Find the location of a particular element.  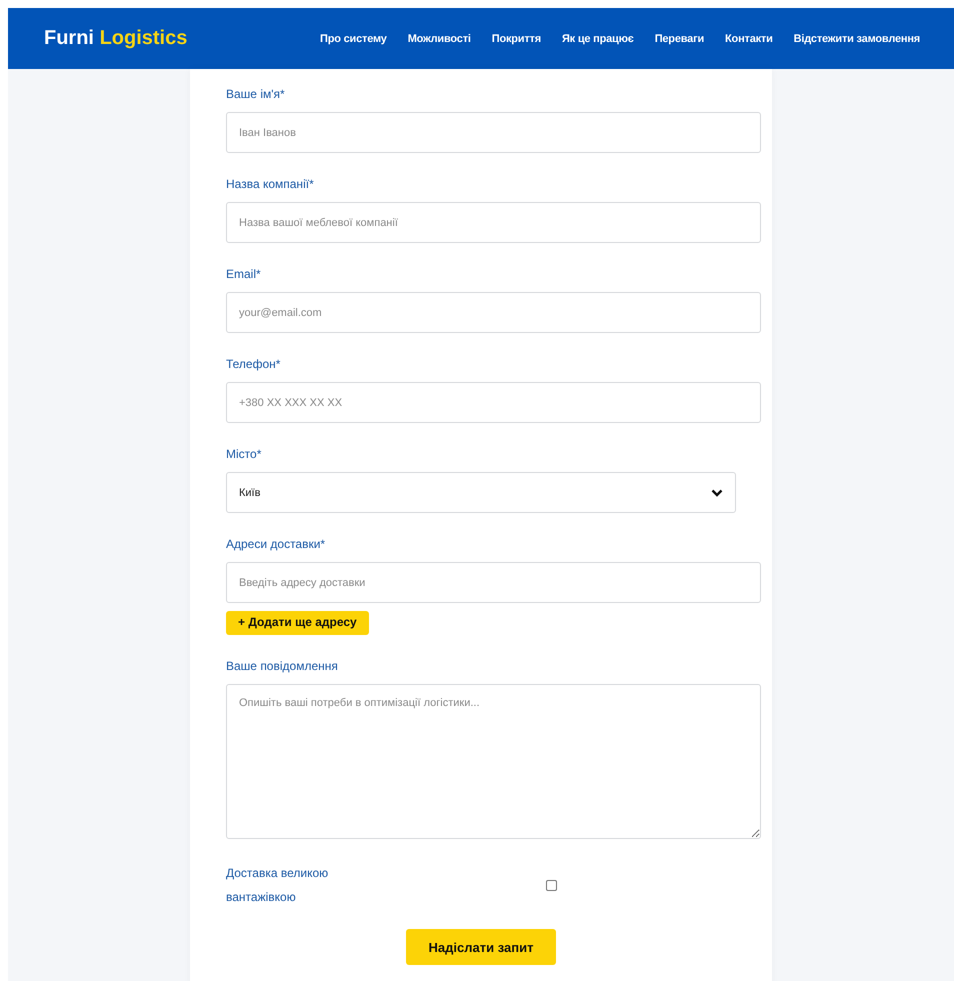

input-field: Іван Іванов is located at coordinates (493, 132).